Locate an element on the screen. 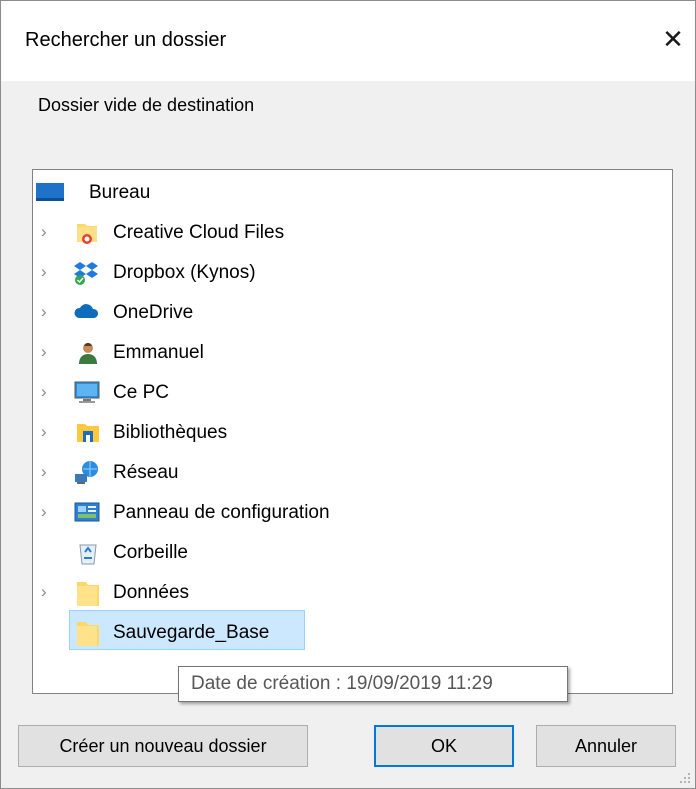 The height and width of the screenshot is (789, 696). tree-item-bureau: Bureau is located at coordinates (352, 192).